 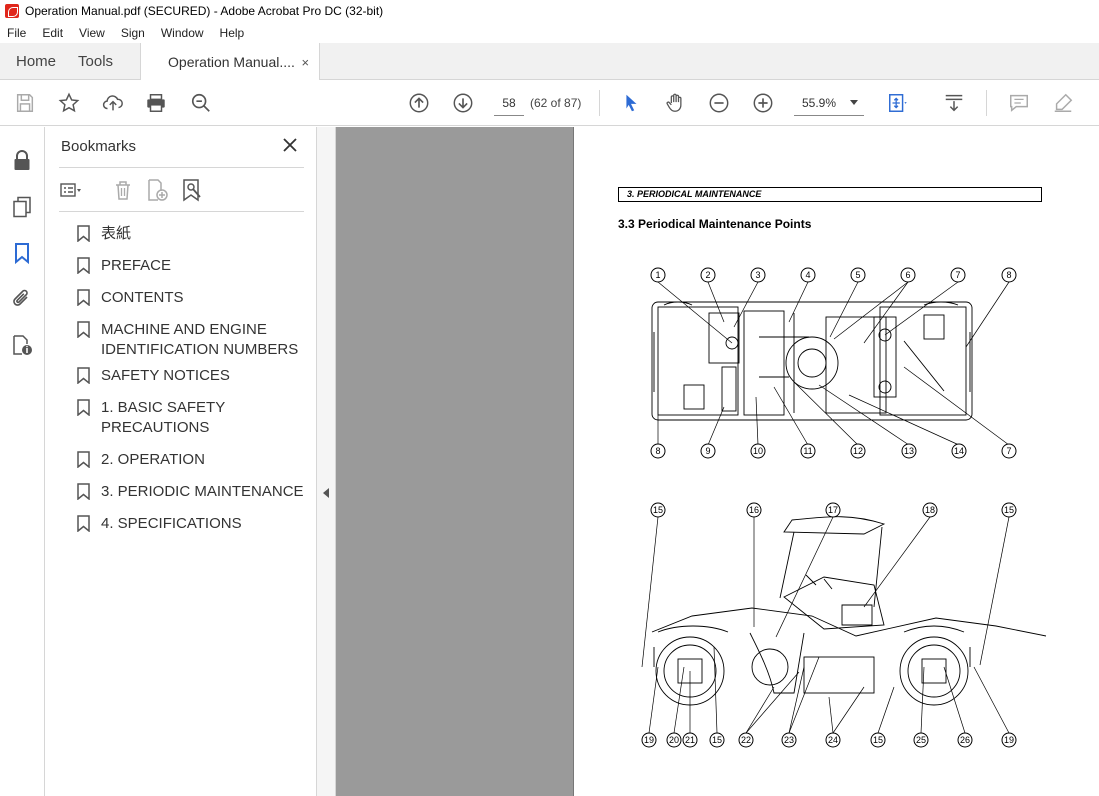 I want to click on tab-tools: Tools, so click(x=100, y=61).